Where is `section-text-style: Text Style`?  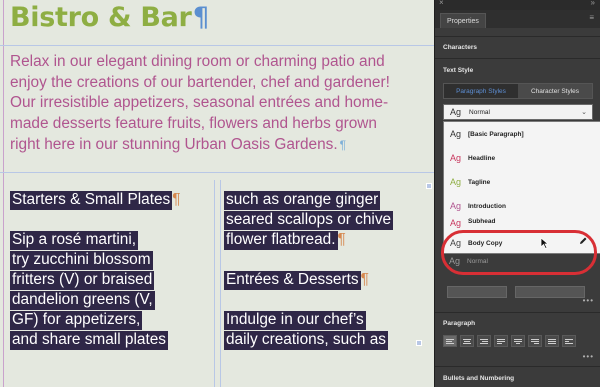
section-text-style: Text Style is located at coordinates (458, 70).